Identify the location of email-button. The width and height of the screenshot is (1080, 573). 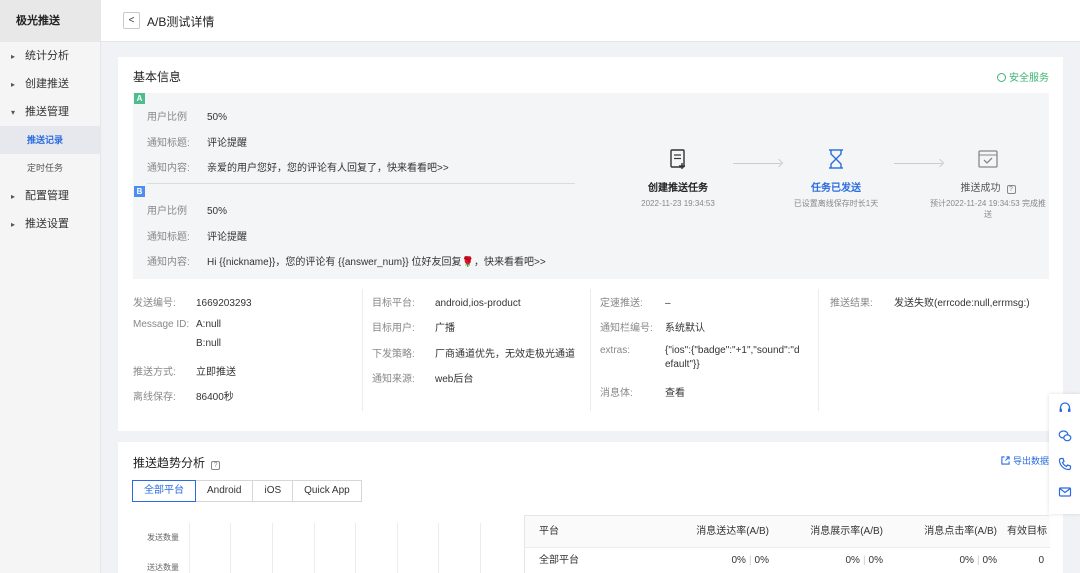
(1064, 492).